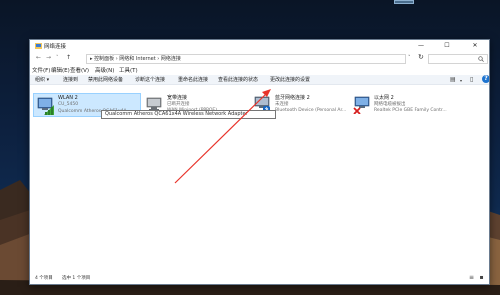 The image size is (500, 295). What do you see at coordinates (48, 57) in the screenshot?
I see `forward-arrow-icon: →` at bounding box center [48, 57].